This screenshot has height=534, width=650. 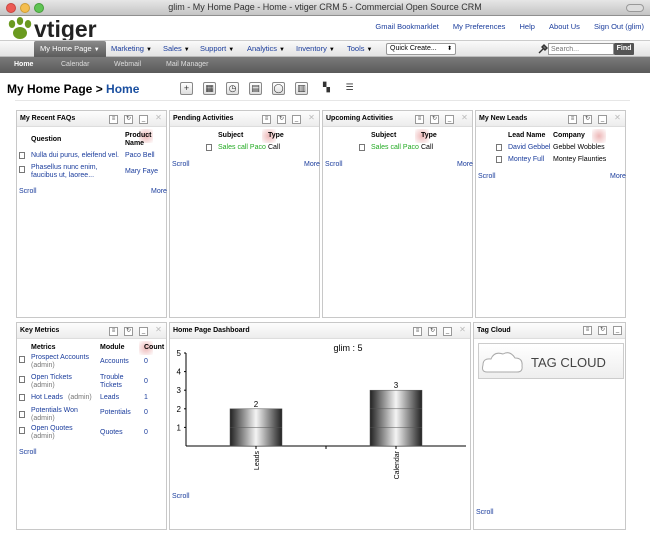 I want to click on faq-question-link: Nulla dui purus, eleifend vel., so click(x=75, y=156).